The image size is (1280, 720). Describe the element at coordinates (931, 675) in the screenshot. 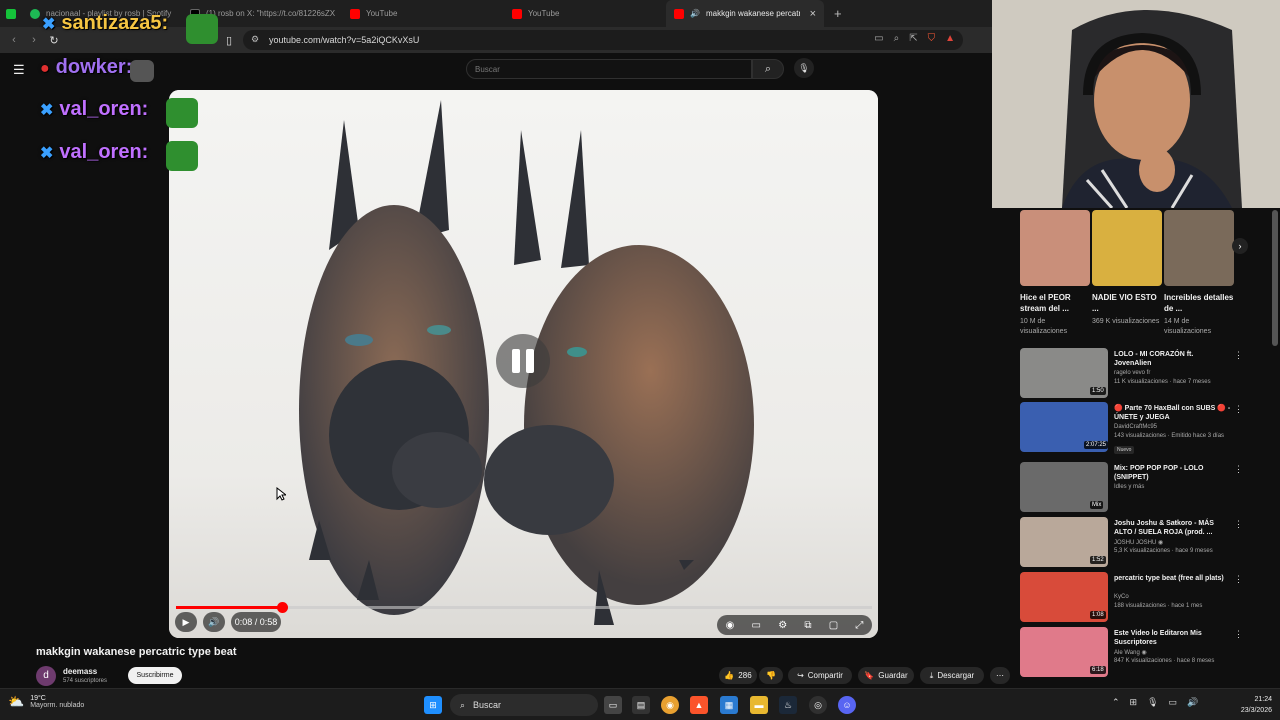

I see `download-icon: ⤓` at that location.